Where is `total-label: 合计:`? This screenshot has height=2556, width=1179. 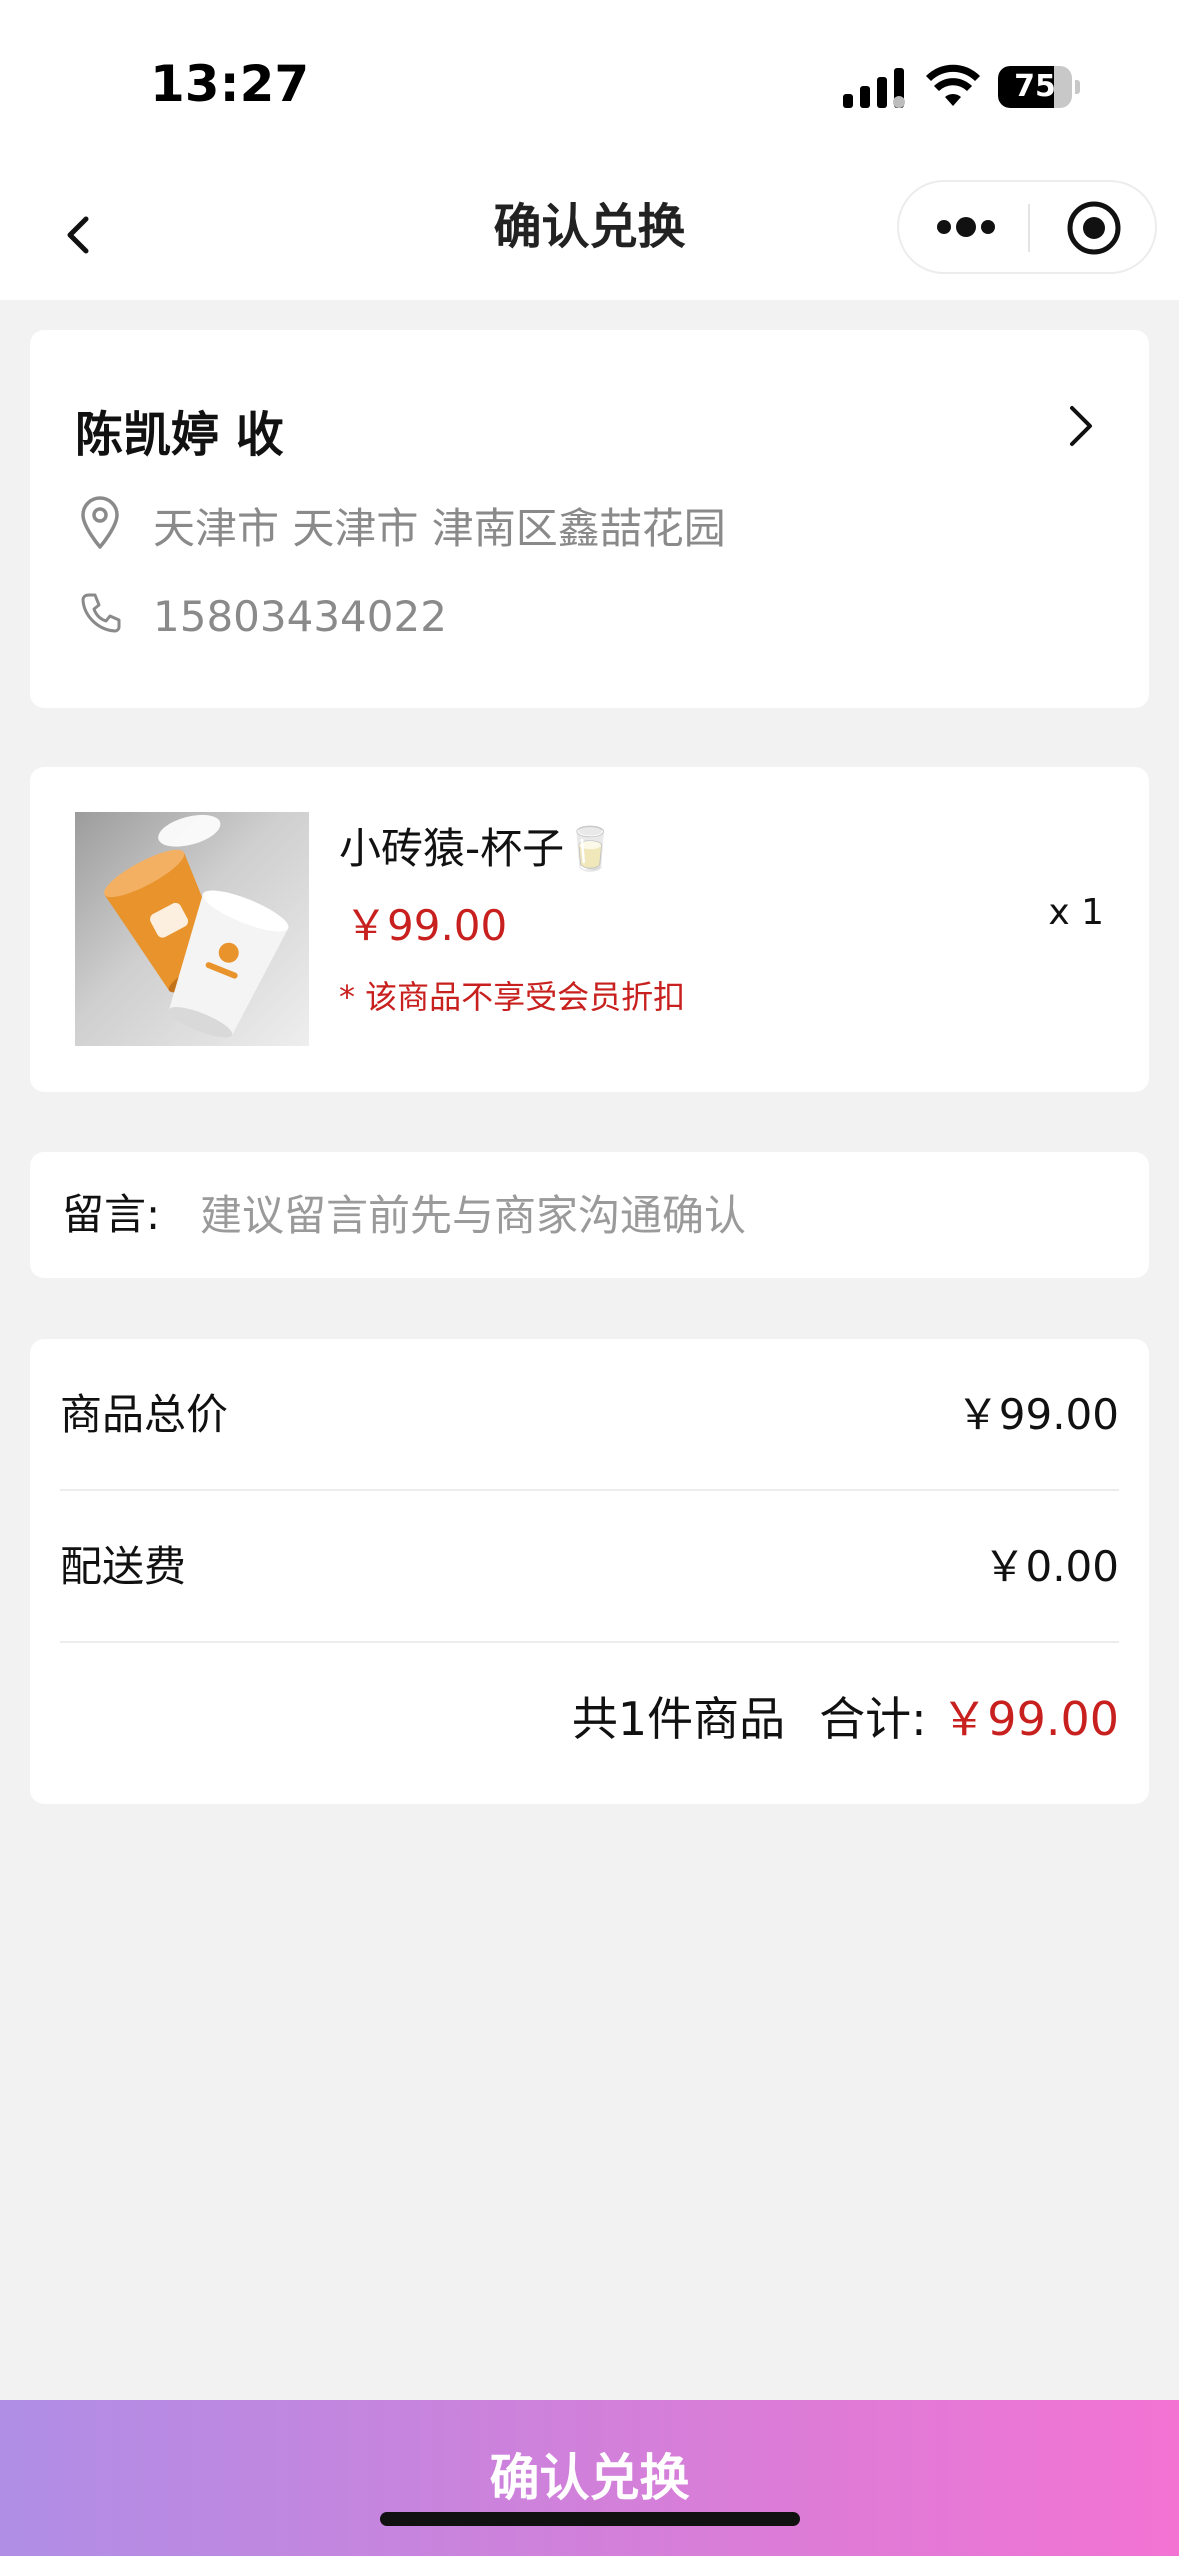
total-label: 合计: is located at coordinates (873, 1719).